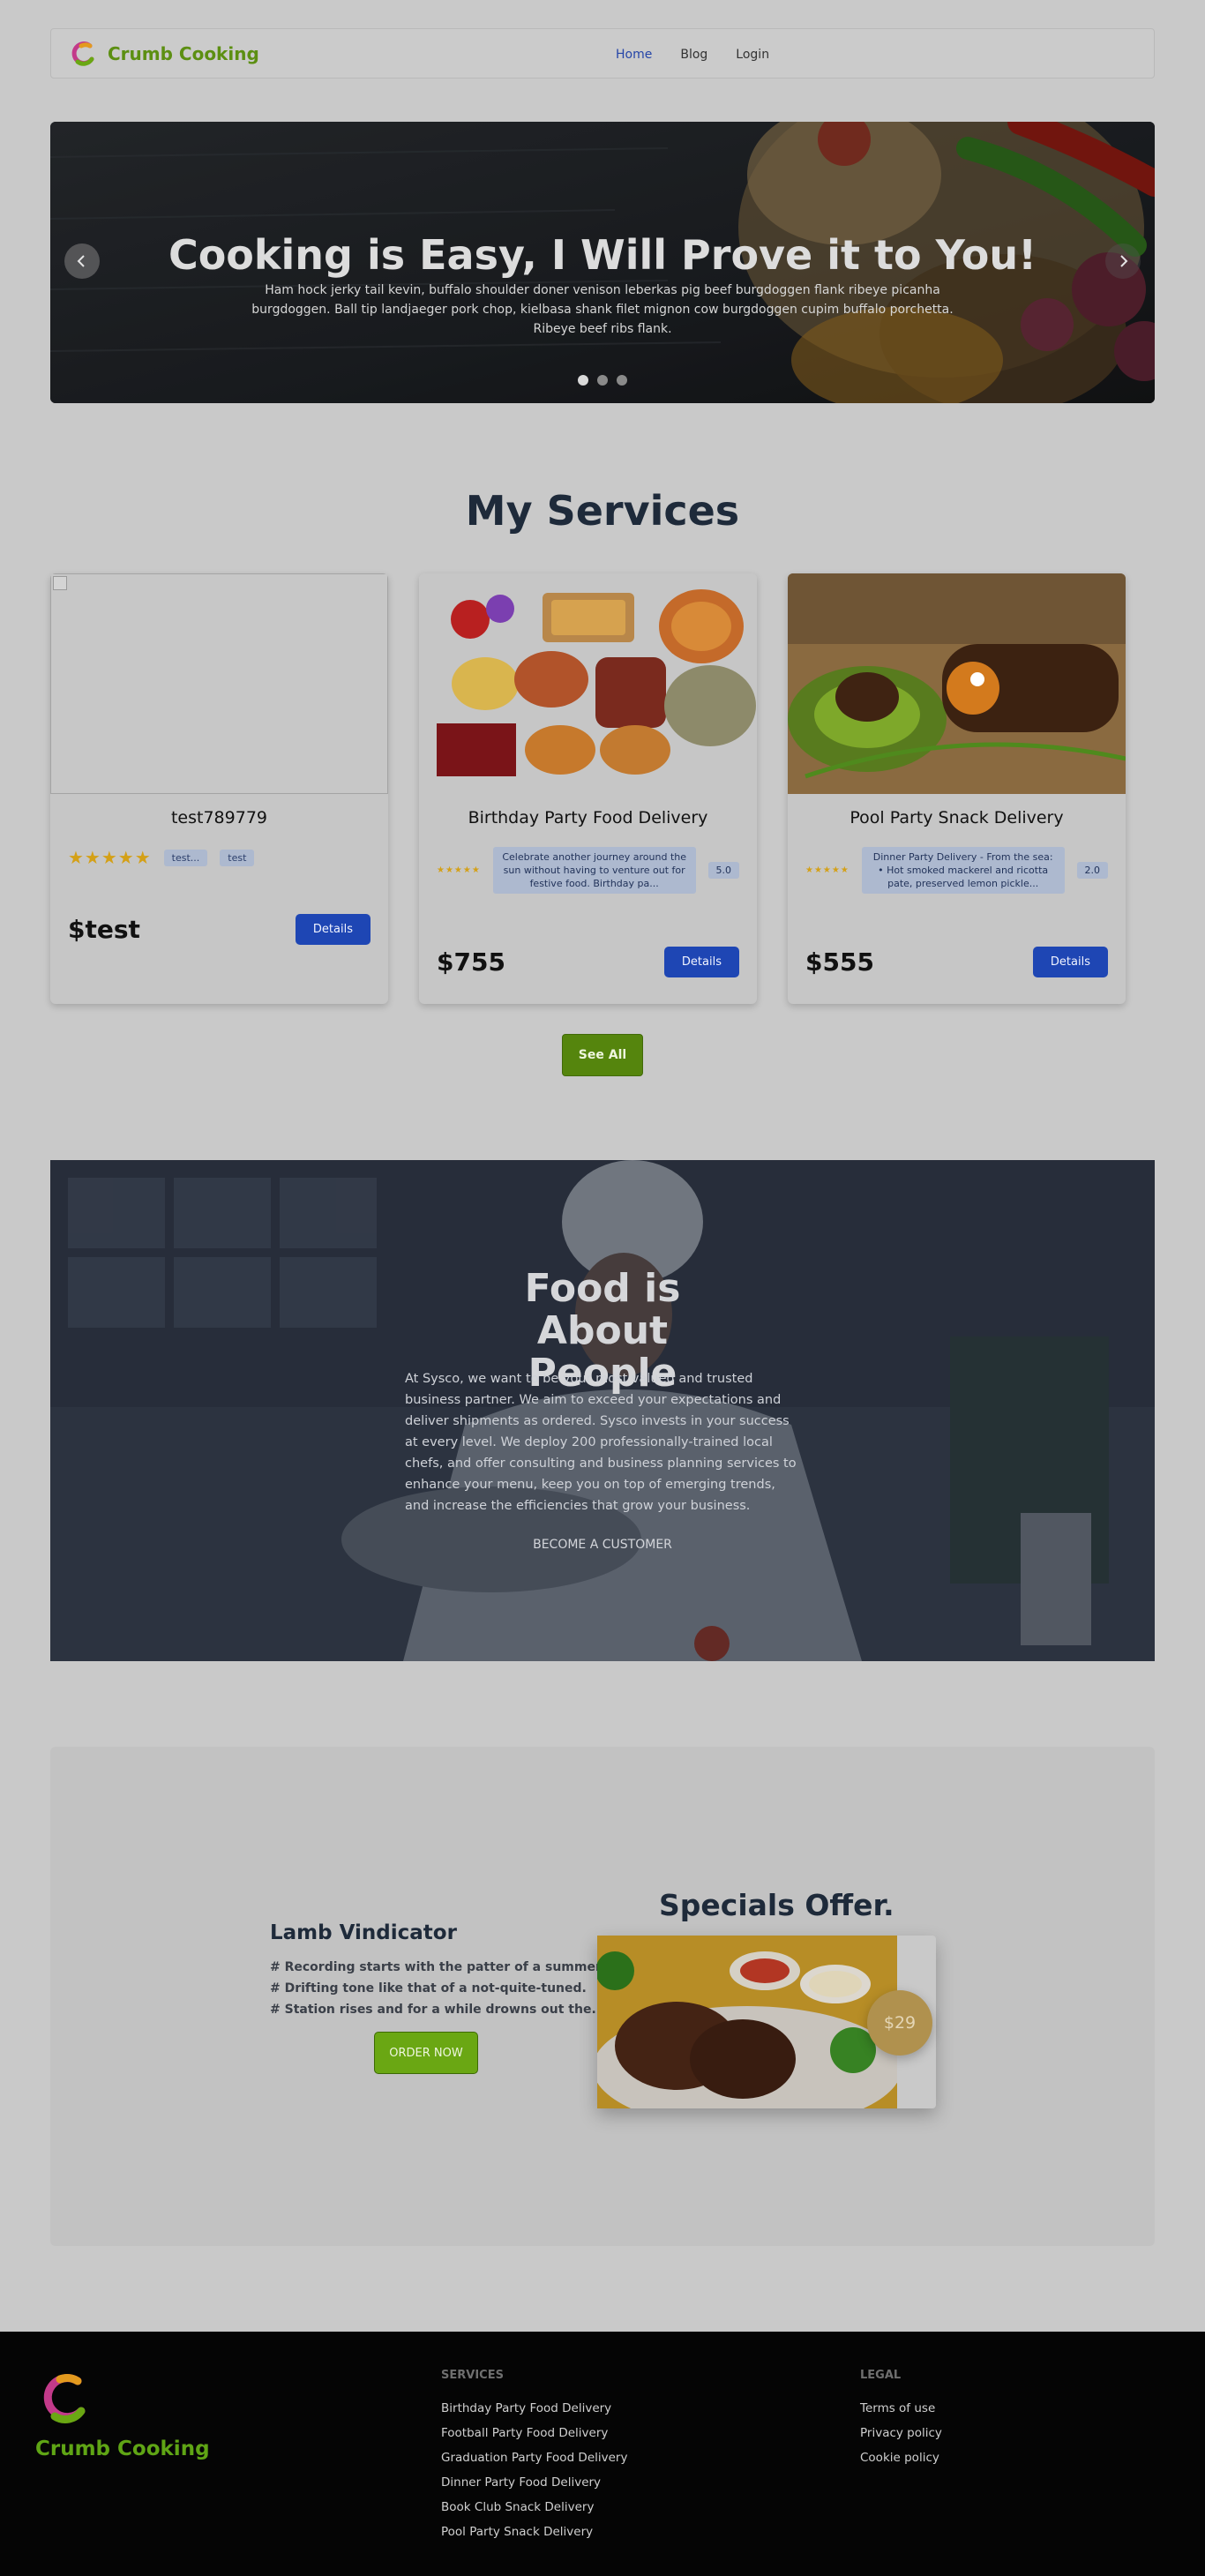 This screenshot has width=1205, height=2576. I want to click on ribs-dish-image, so click(747, 2022).